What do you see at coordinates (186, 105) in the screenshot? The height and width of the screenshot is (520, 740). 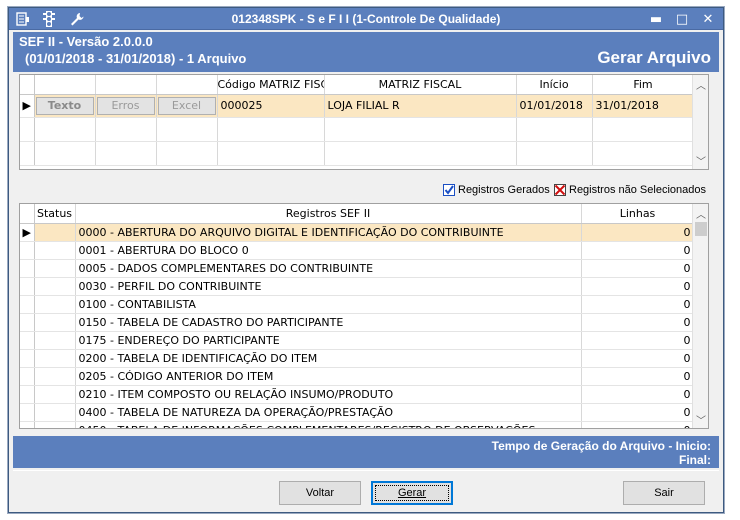 I see `excel-button: Excel` at bounding box center [186, 105].